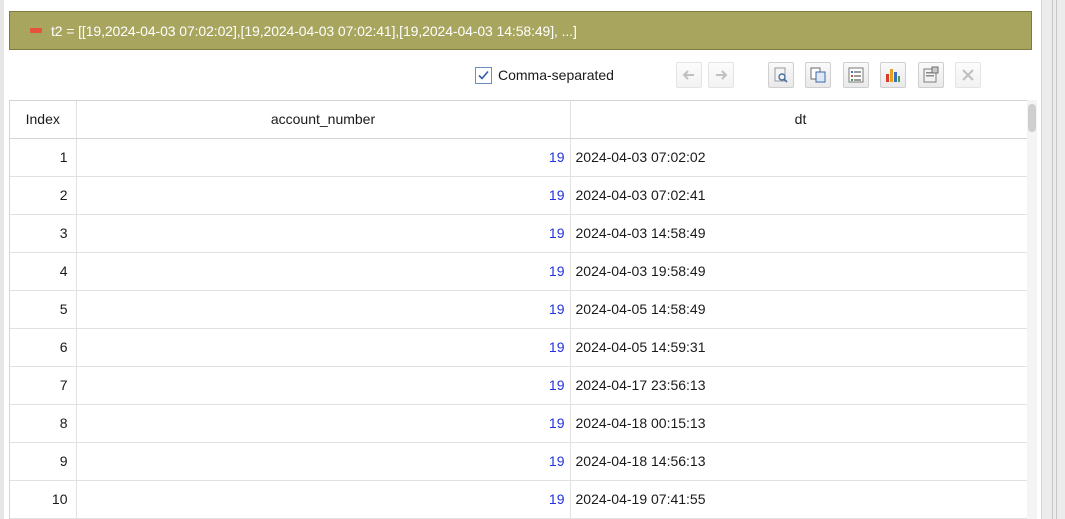 The image size is (1065, 519). I want to click on table-row: 9 19 2024-04-18 14:56:13, so click(520, 461).